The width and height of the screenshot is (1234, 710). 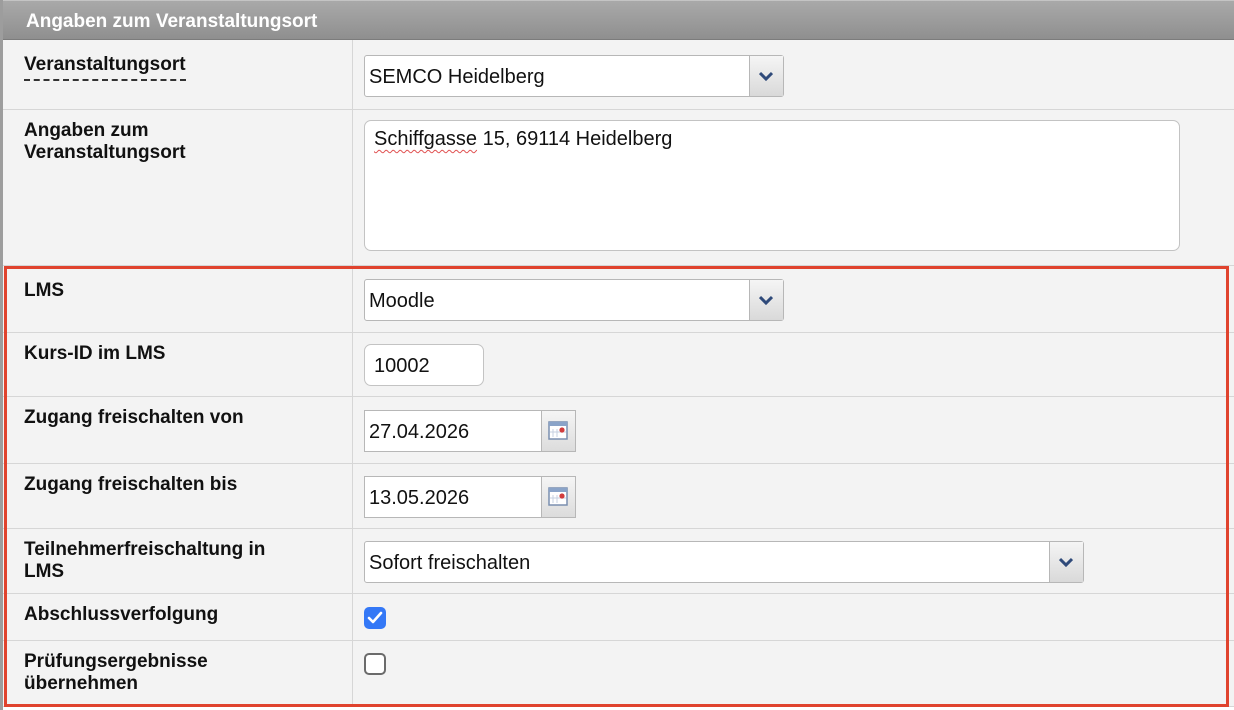 I want to click on access-to-value: 13.05.2026, so click(x=419, y=498).